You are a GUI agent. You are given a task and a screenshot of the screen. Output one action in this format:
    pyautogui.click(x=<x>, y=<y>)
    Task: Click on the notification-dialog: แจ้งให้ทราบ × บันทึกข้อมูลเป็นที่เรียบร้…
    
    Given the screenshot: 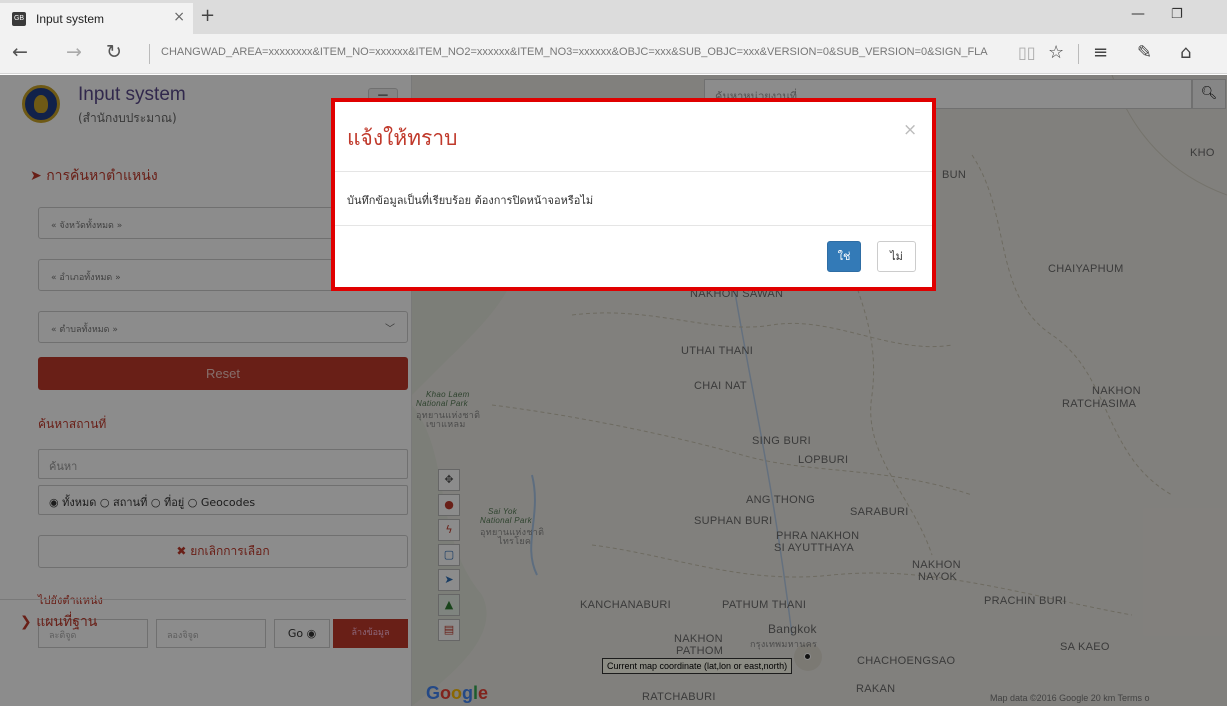 What is the action you would take?
    pyautogui.click(x=633, y=194)
    